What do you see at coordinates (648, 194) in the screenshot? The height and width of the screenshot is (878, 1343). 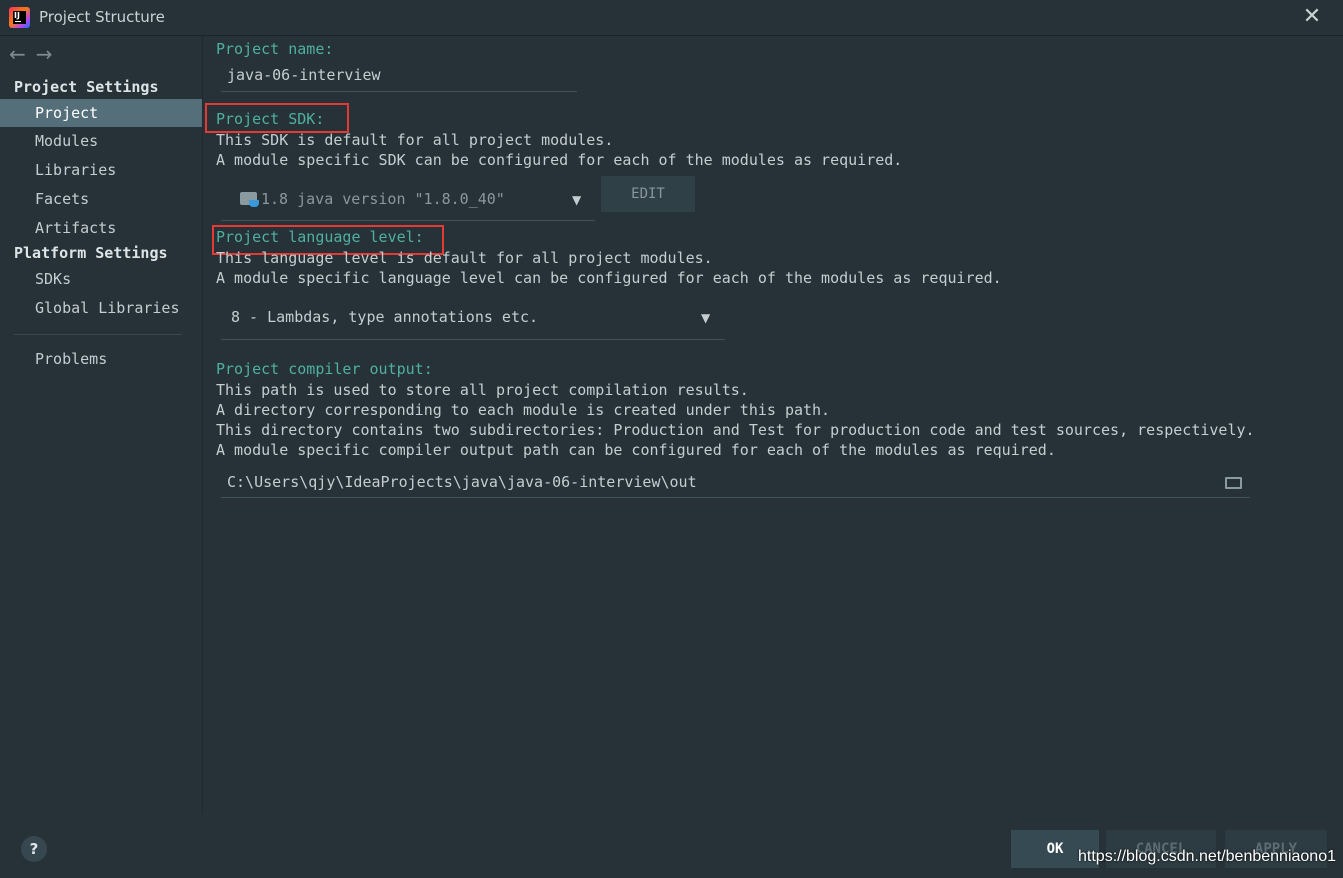 I see `sdk-edit-button: EDIT` at bounding box center [648, 194].